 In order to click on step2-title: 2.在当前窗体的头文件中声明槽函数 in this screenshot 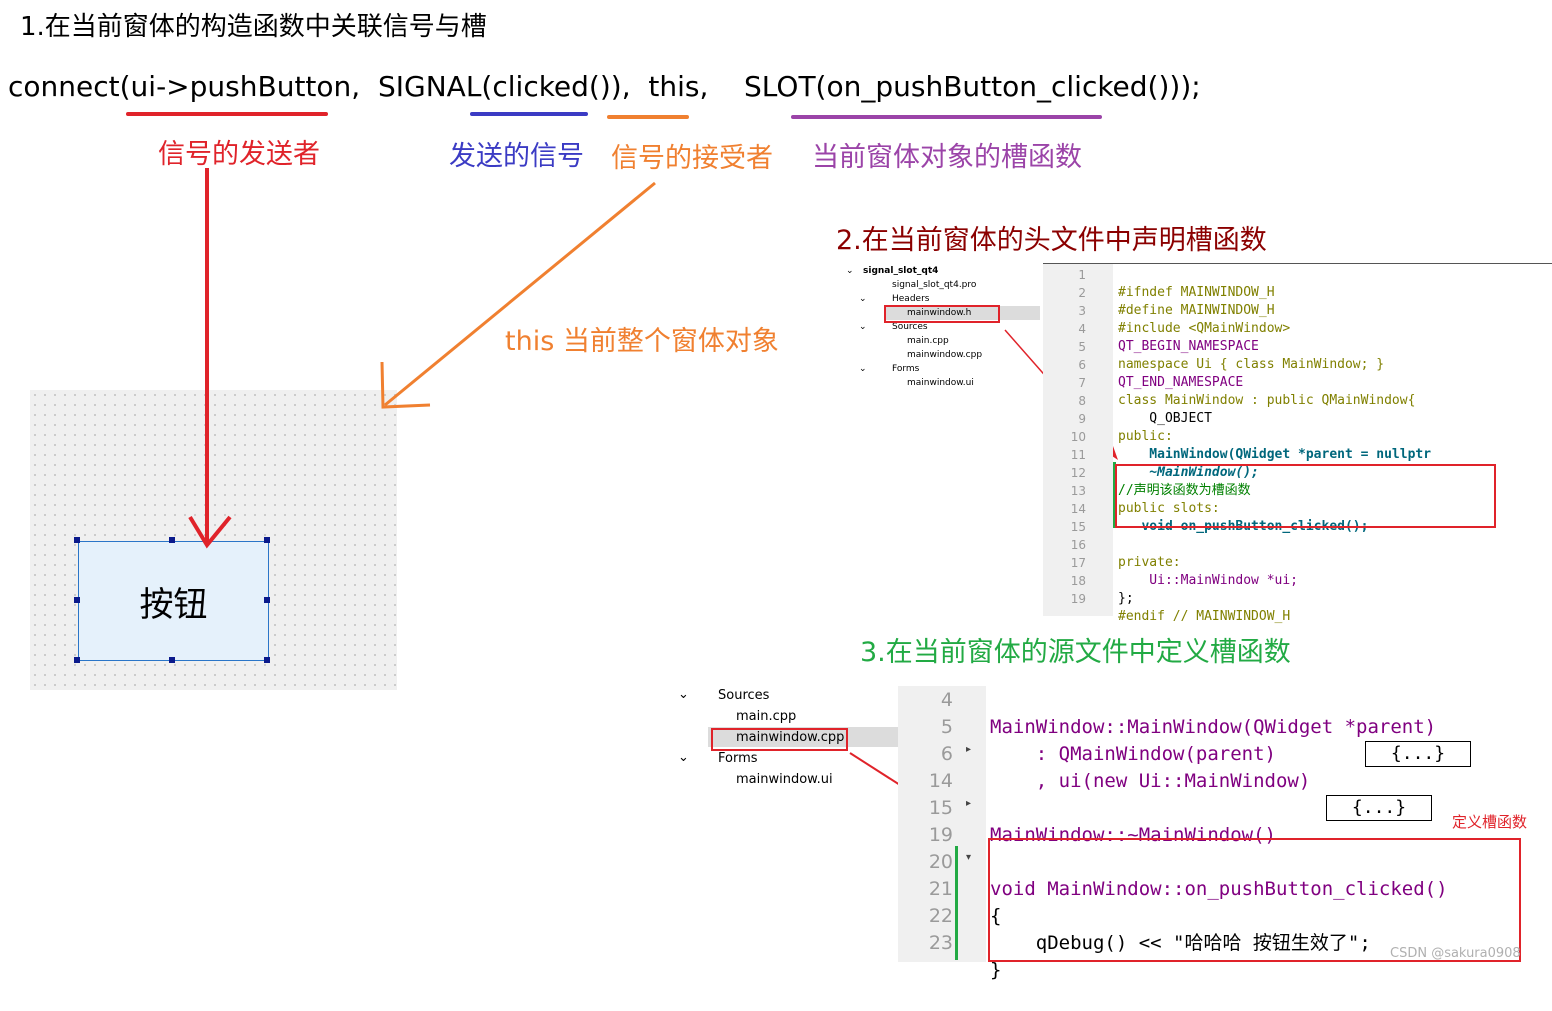, I will do `click(1051, 240)`.